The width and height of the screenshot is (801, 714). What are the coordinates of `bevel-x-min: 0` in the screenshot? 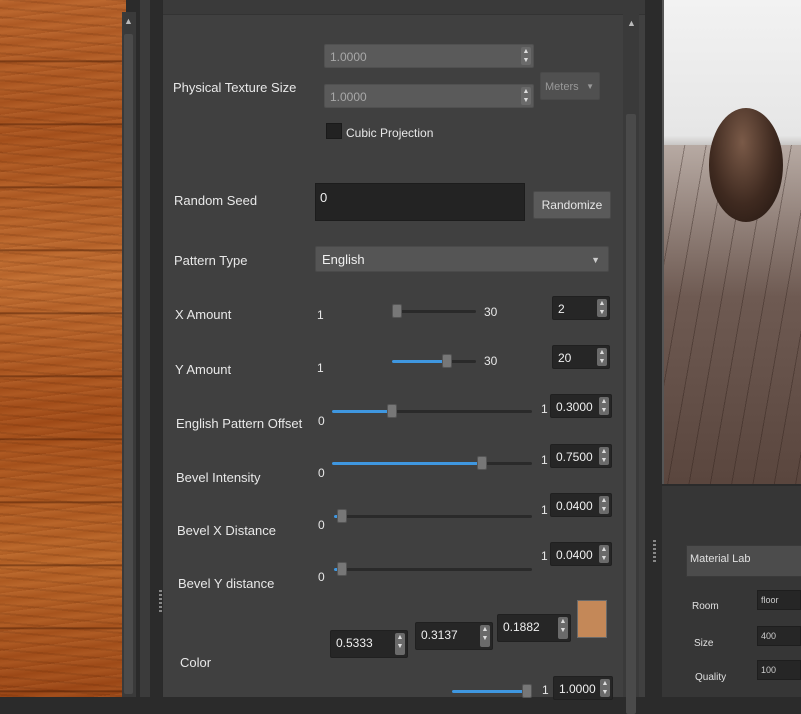 It's located at (321, 525).